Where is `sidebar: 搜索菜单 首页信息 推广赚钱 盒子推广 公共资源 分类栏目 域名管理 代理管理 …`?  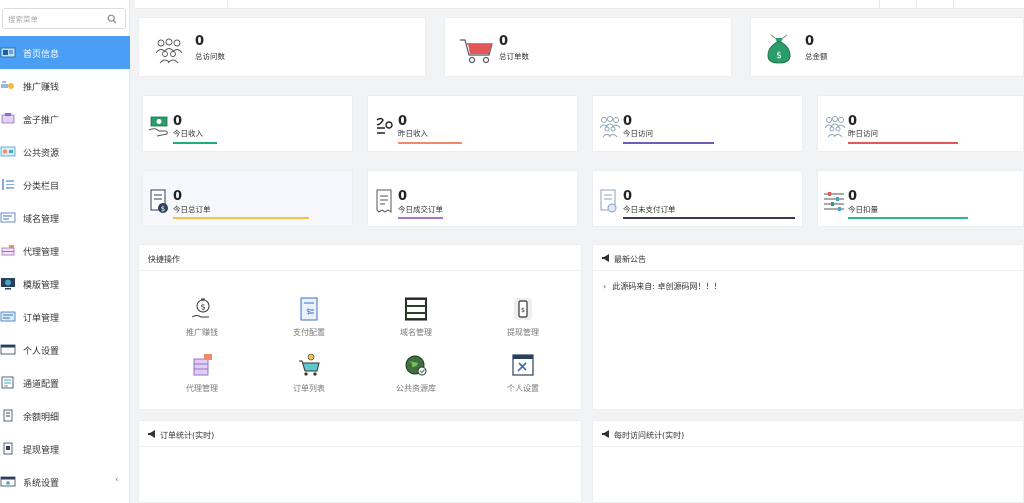
sidebar: 搜索菜单 首页信息 推广赚钱 盒子推广 公共资源 分类栏目 域名管理 代理管理 … is located at coordinates (65, 251).